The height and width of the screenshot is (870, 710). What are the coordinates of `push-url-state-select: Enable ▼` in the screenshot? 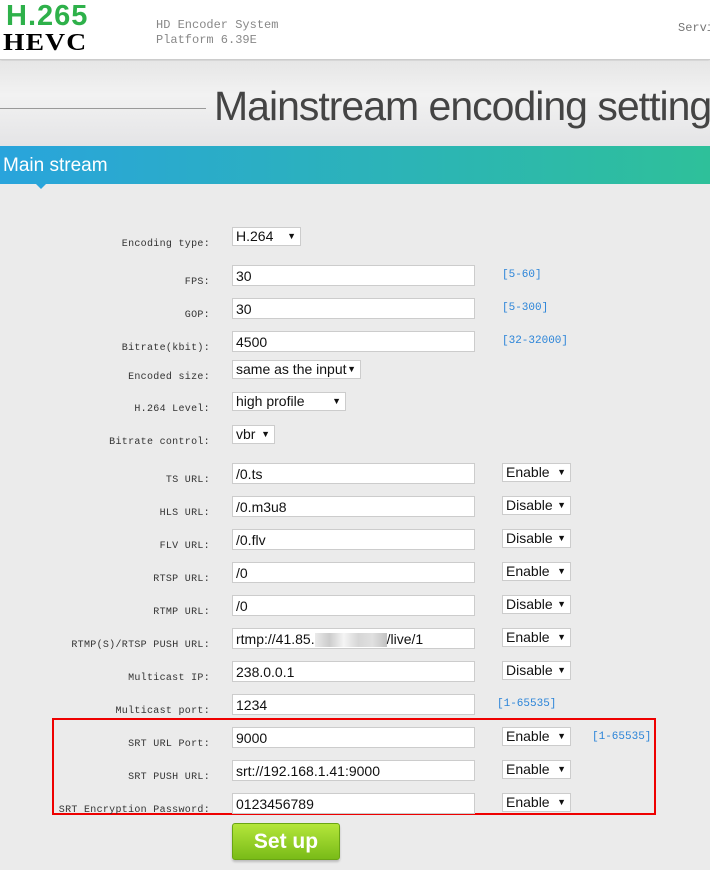 It's located at (536, 637).